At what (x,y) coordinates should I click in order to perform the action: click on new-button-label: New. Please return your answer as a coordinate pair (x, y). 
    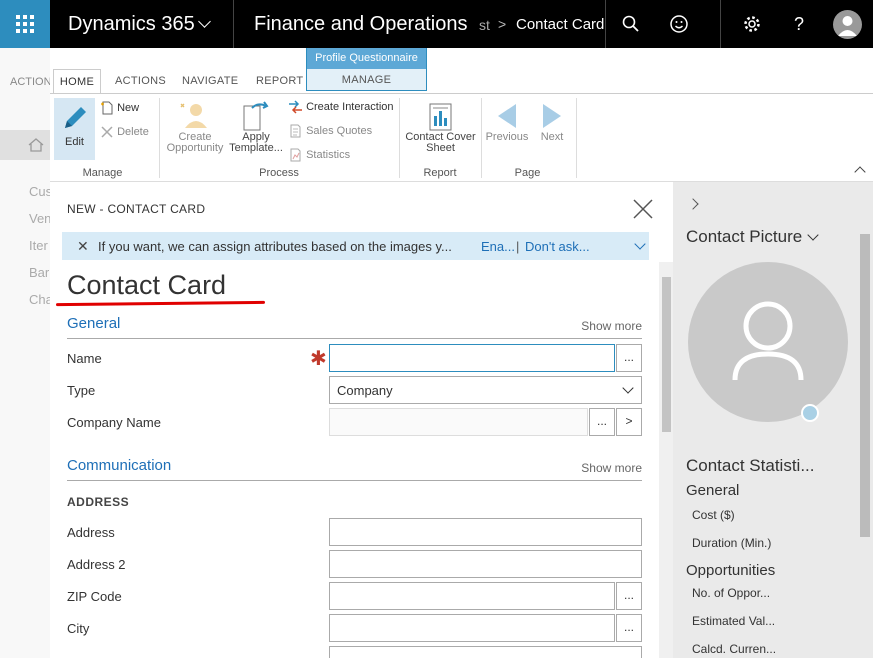
    Looking at the image, I should click on (128, 107).